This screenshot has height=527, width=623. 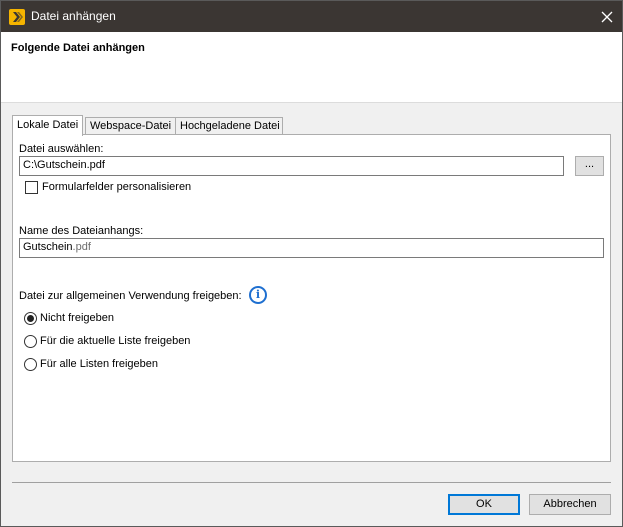 What do you see at coordinates (484, 504) in the screenshot?
I see `ok-button: OK` at bounding box center [484, 504].